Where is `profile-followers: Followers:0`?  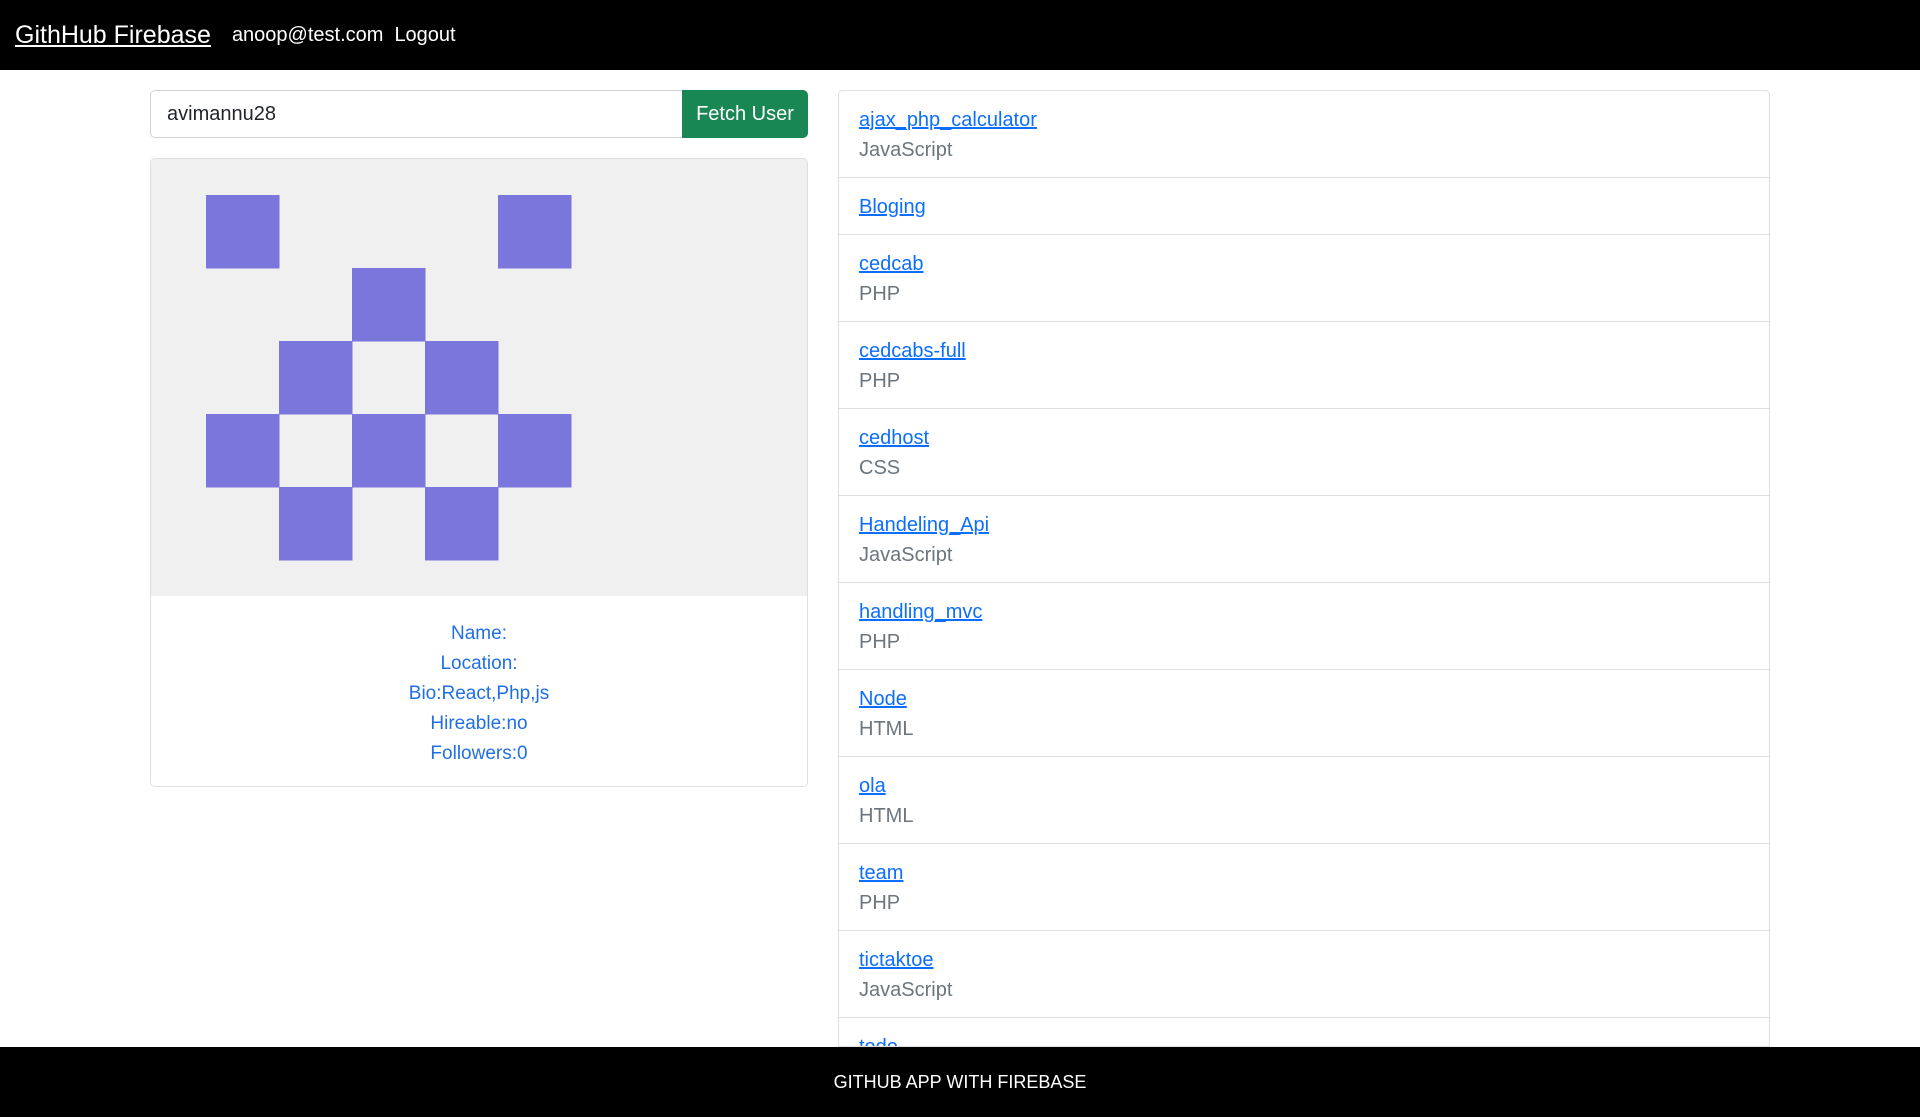
profile-followers: Followers:0 is located at coordinates (479, 753).